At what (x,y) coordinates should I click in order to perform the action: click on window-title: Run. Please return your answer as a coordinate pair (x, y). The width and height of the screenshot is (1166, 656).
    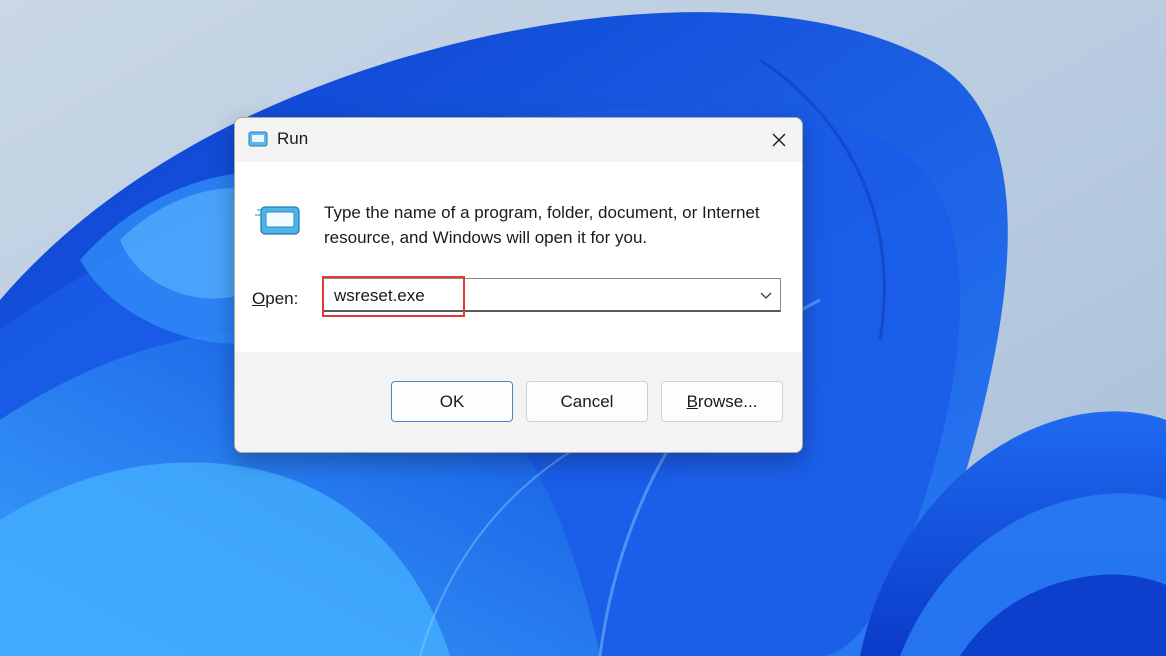
    Looking at the image, I should click on (293, 138).